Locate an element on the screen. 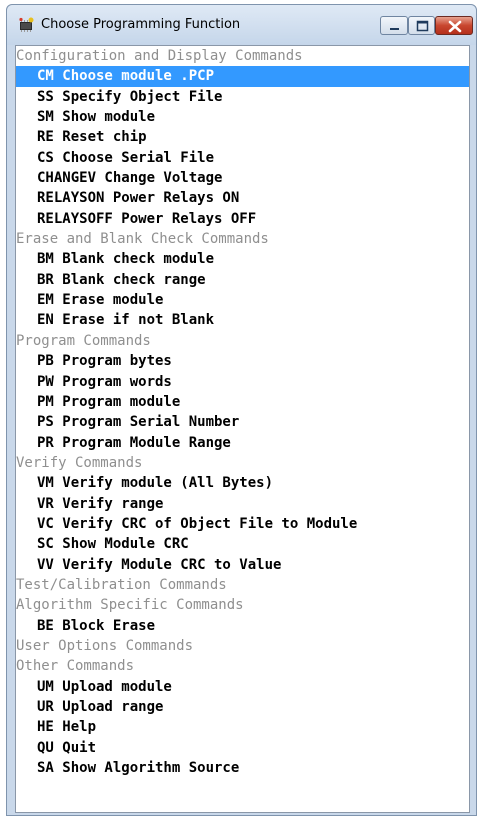 Image resolution: width=483 pixels, height=821 pixels. list-item: RE Reset chip is located at coordinates (242, 137).